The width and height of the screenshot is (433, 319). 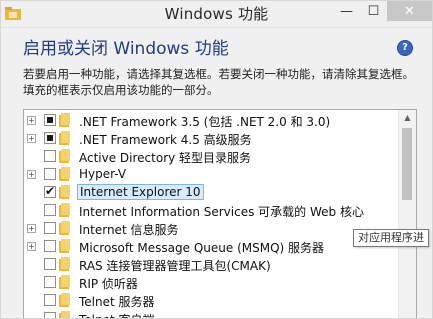 What do you see at coordinates (129, 230) in the screenshot?
I see `feature-label: Internet 信息服务` at bounding box center [129, 230].